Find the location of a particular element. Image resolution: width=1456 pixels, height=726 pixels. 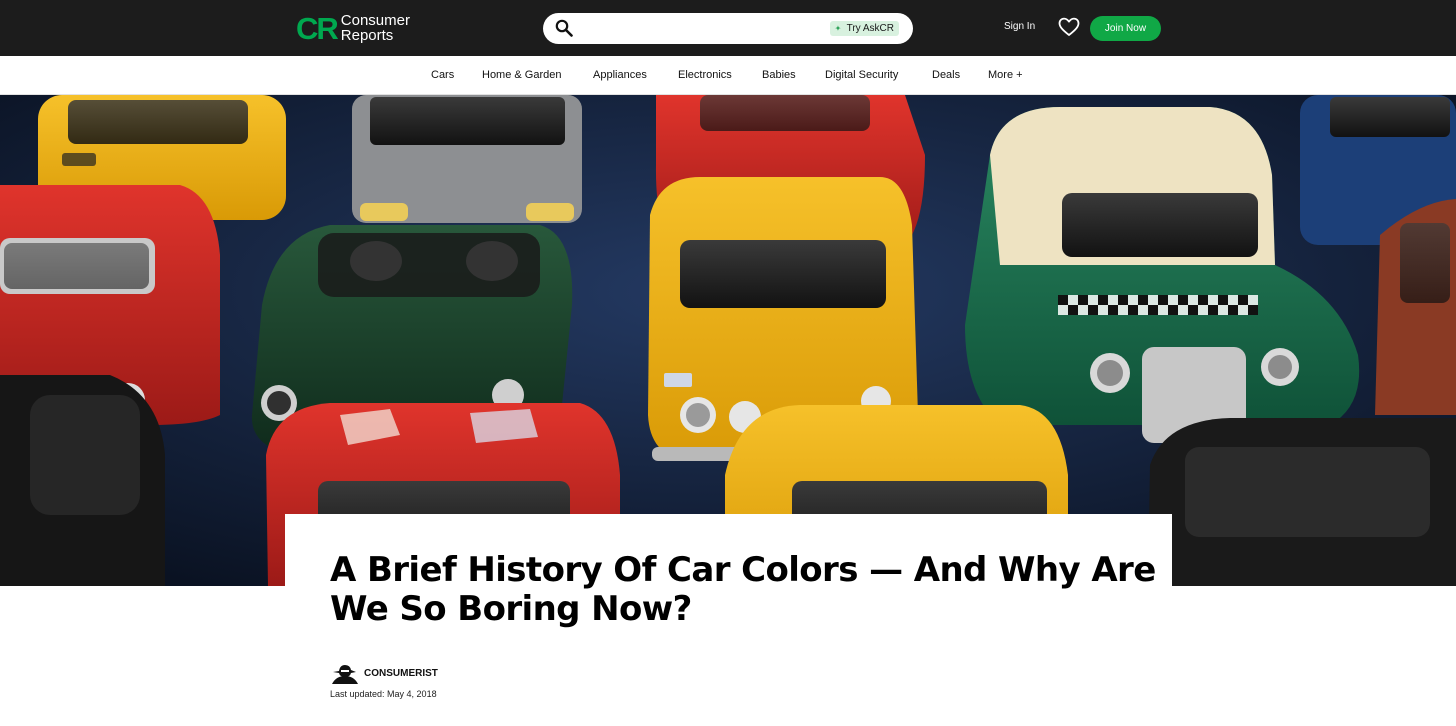

nav-item-more: More + is located at coordinates (1005, 75).